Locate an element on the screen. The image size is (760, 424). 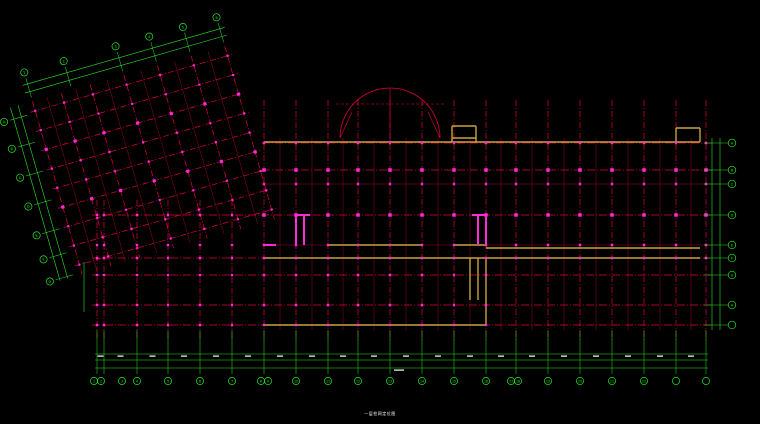
axis-bubble-label: 15 is located at coordinates (454, 381).